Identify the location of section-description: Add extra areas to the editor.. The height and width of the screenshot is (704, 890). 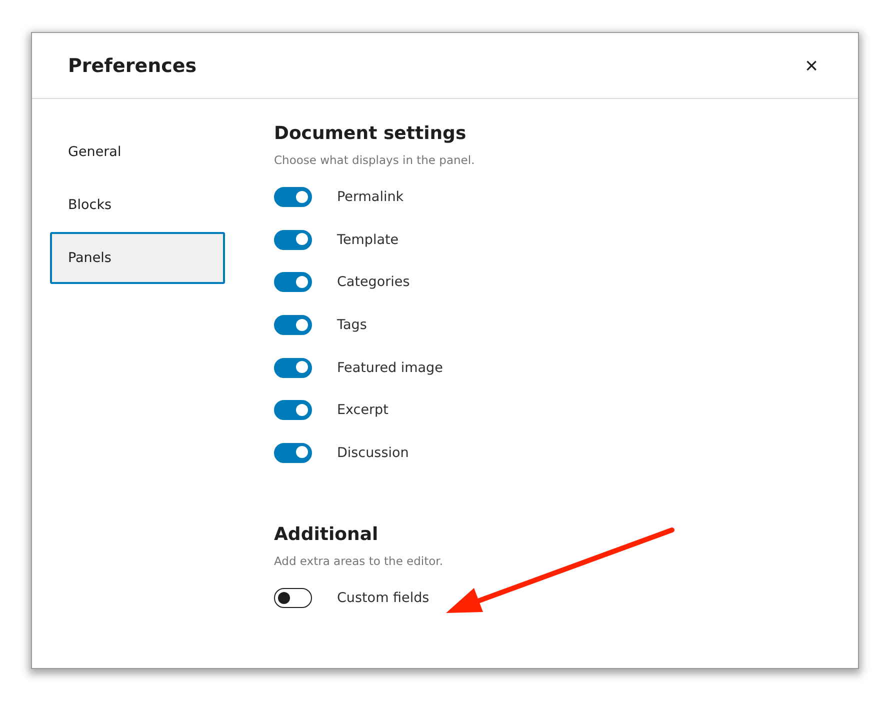
(359, 561).